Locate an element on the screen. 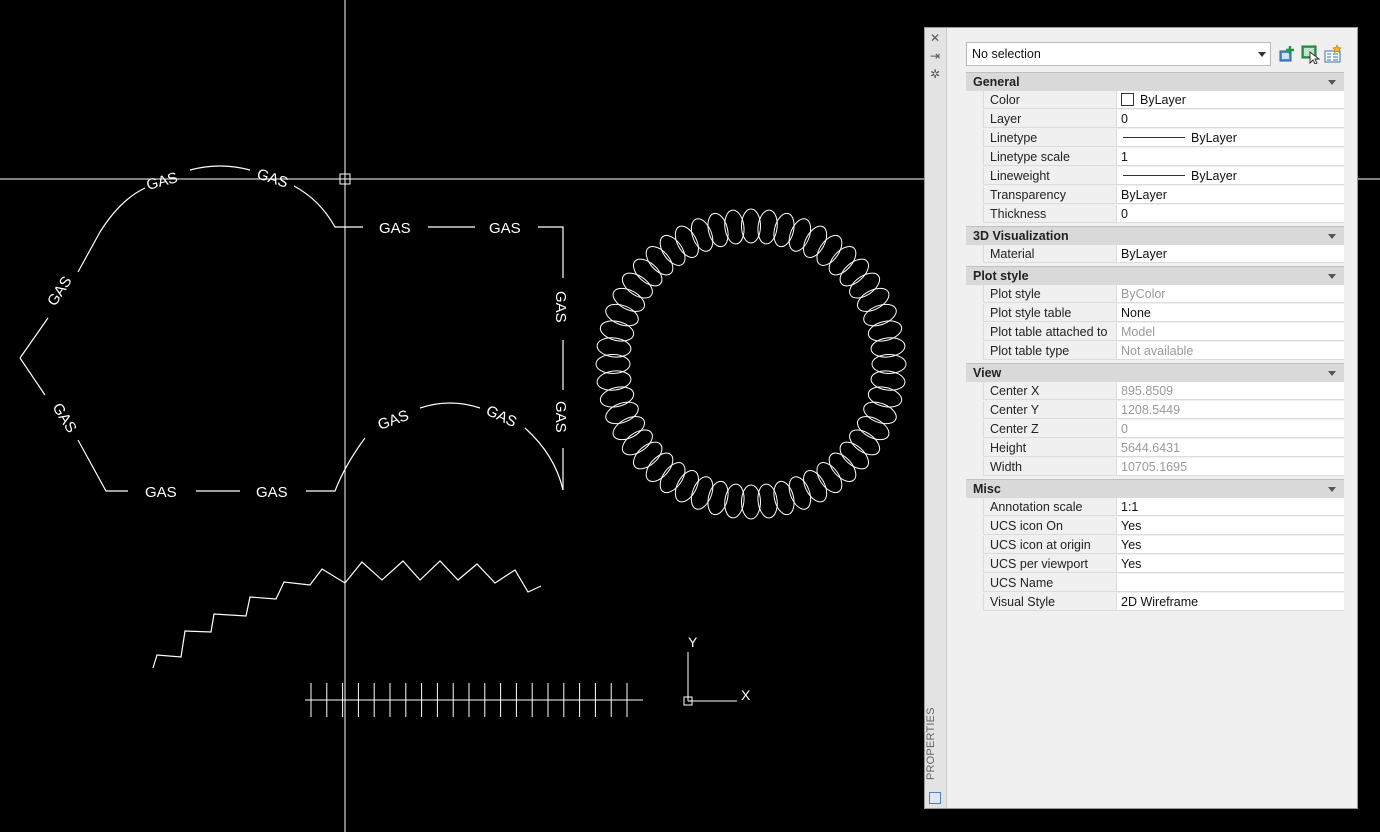 The width and height of the screenshot is (1380, 832). property-row-lineweight: Lineweight ByLayer is located at coordinates (1155, 176).